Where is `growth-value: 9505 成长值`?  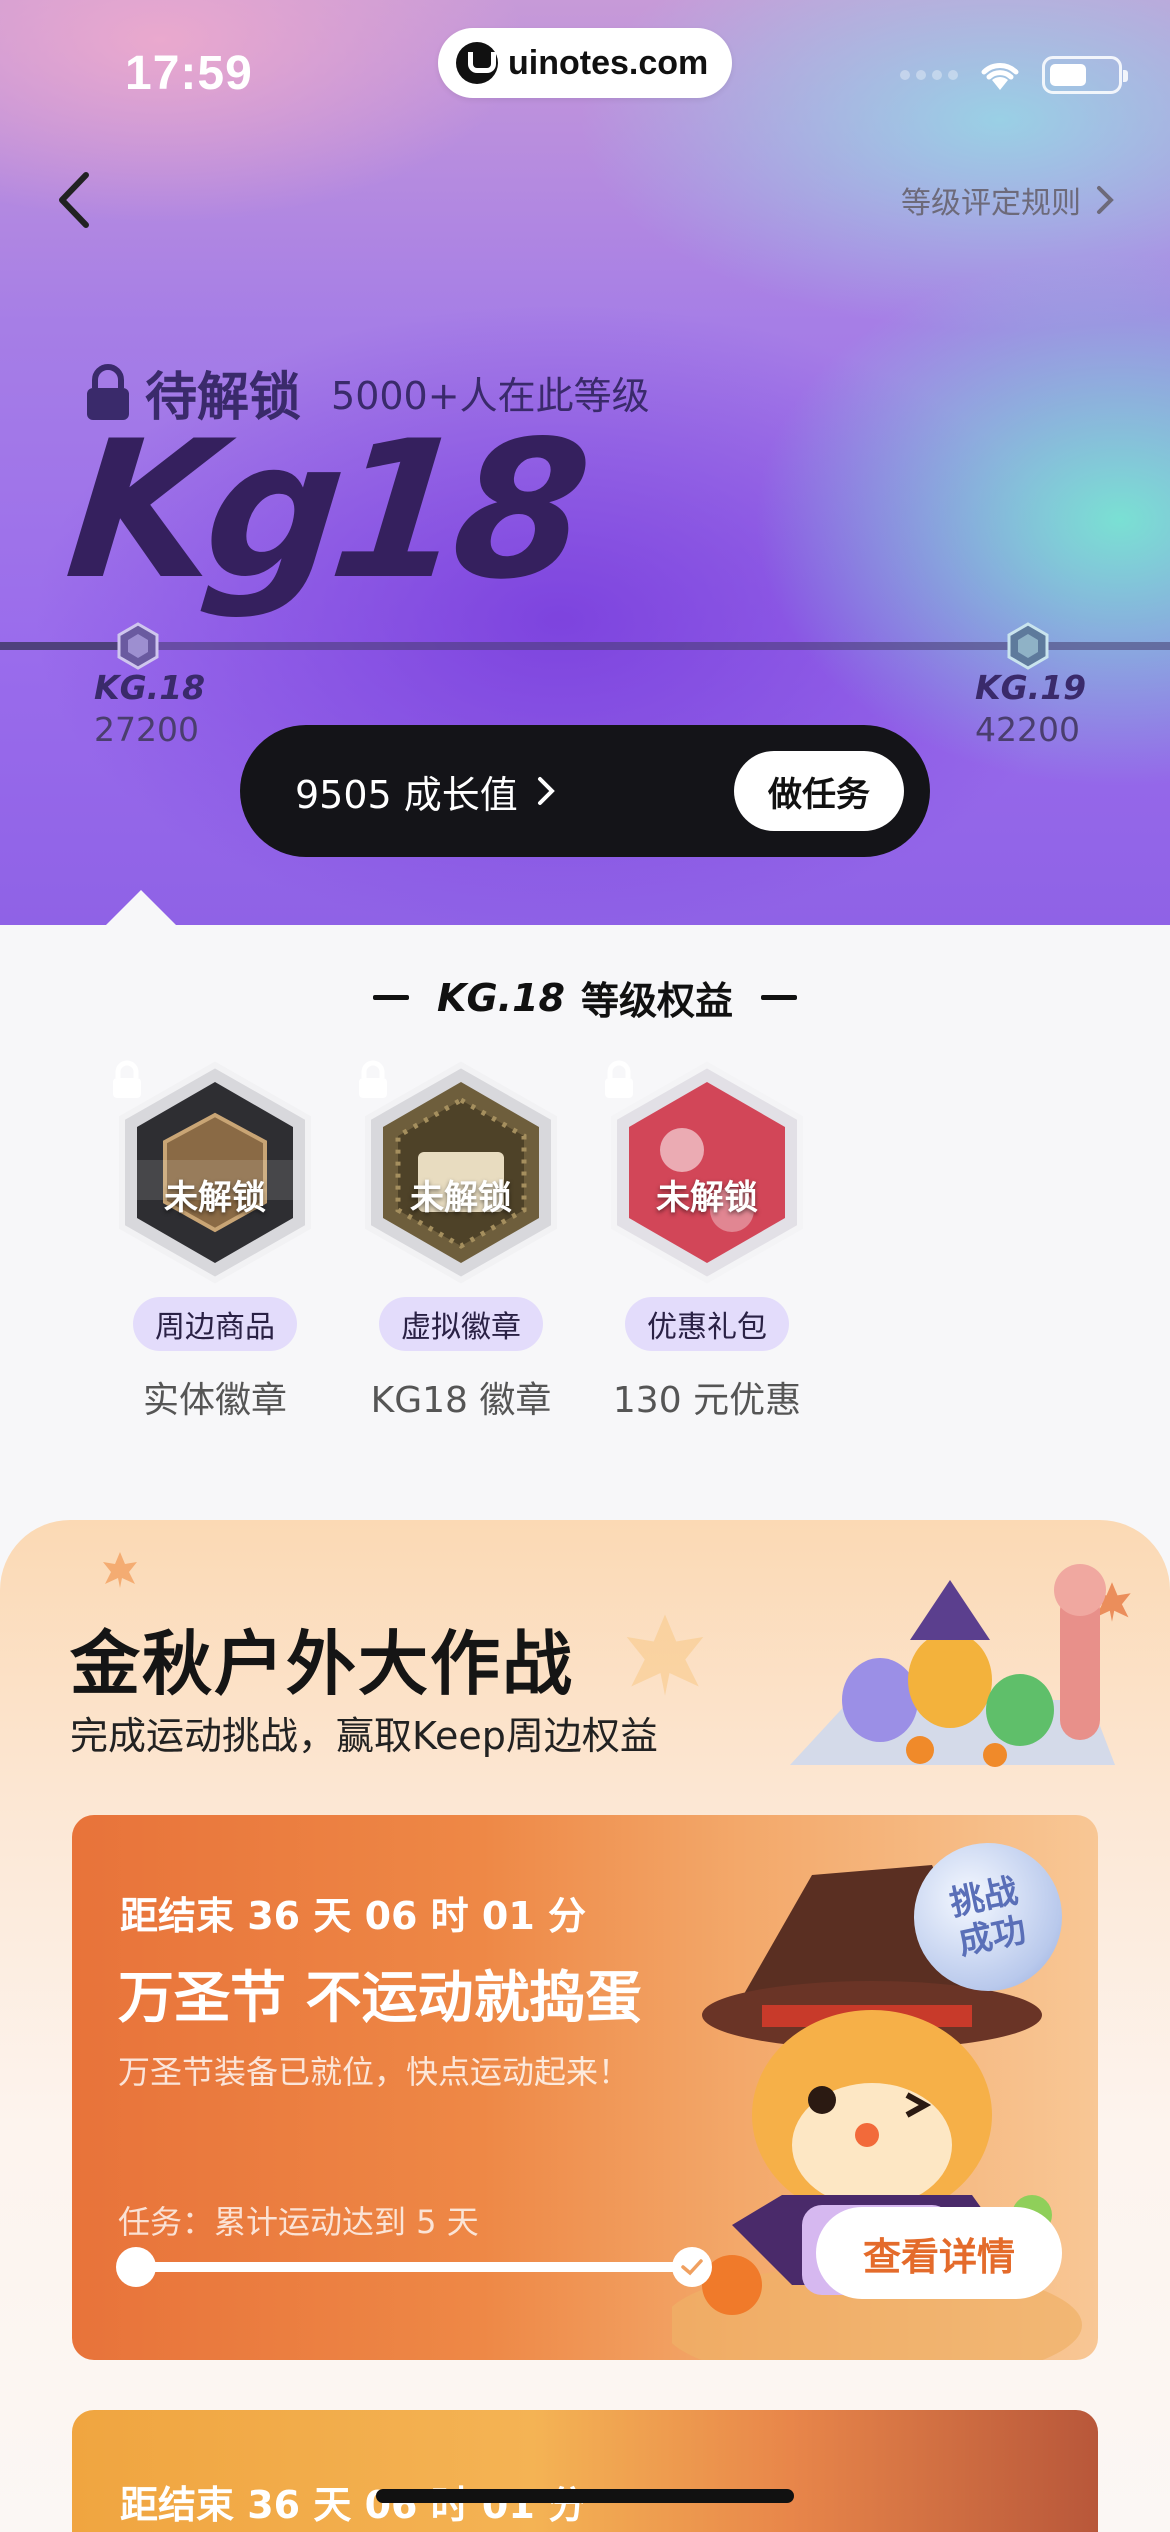
growth-value: 9505 成长值 is located at coordinates (406, 794).